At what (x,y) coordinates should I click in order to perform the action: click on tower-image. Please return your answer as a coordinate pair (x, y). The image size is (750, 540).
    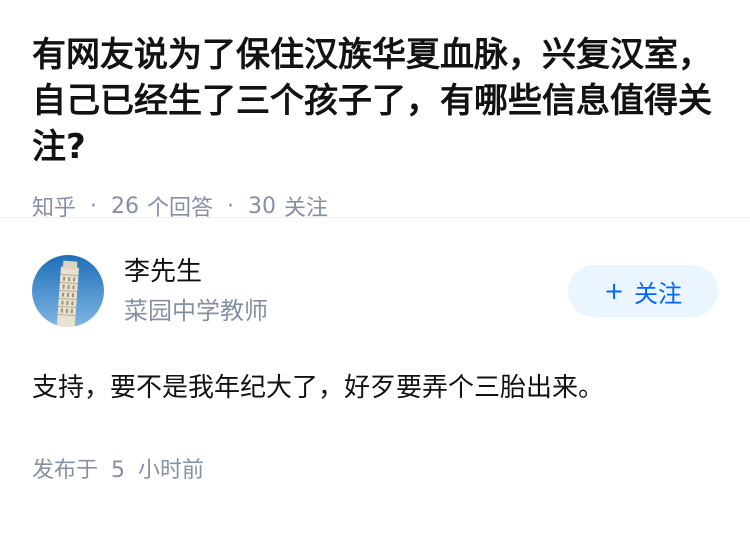
    Looking at the image, I should click on (68, 291).